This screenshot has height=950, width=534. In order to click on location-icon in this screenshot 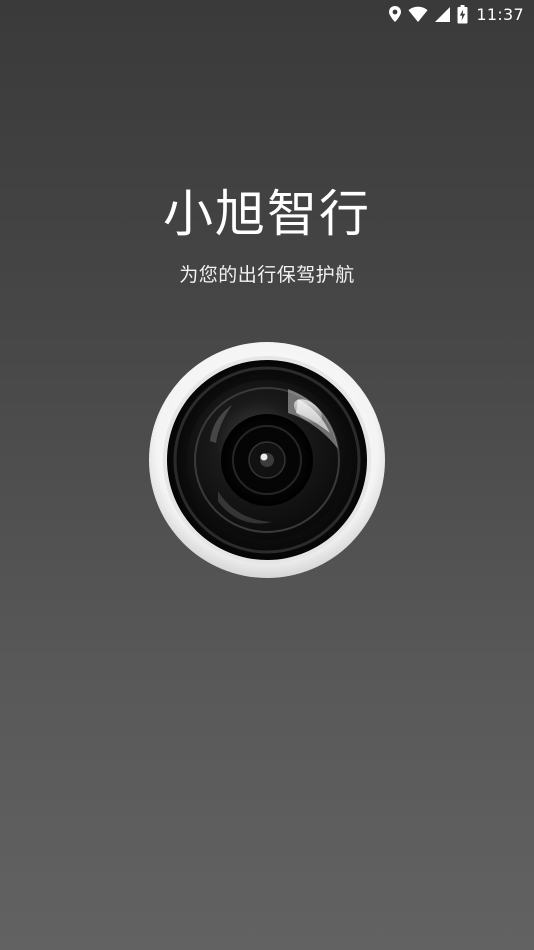, I will do `click(395, 14)`.